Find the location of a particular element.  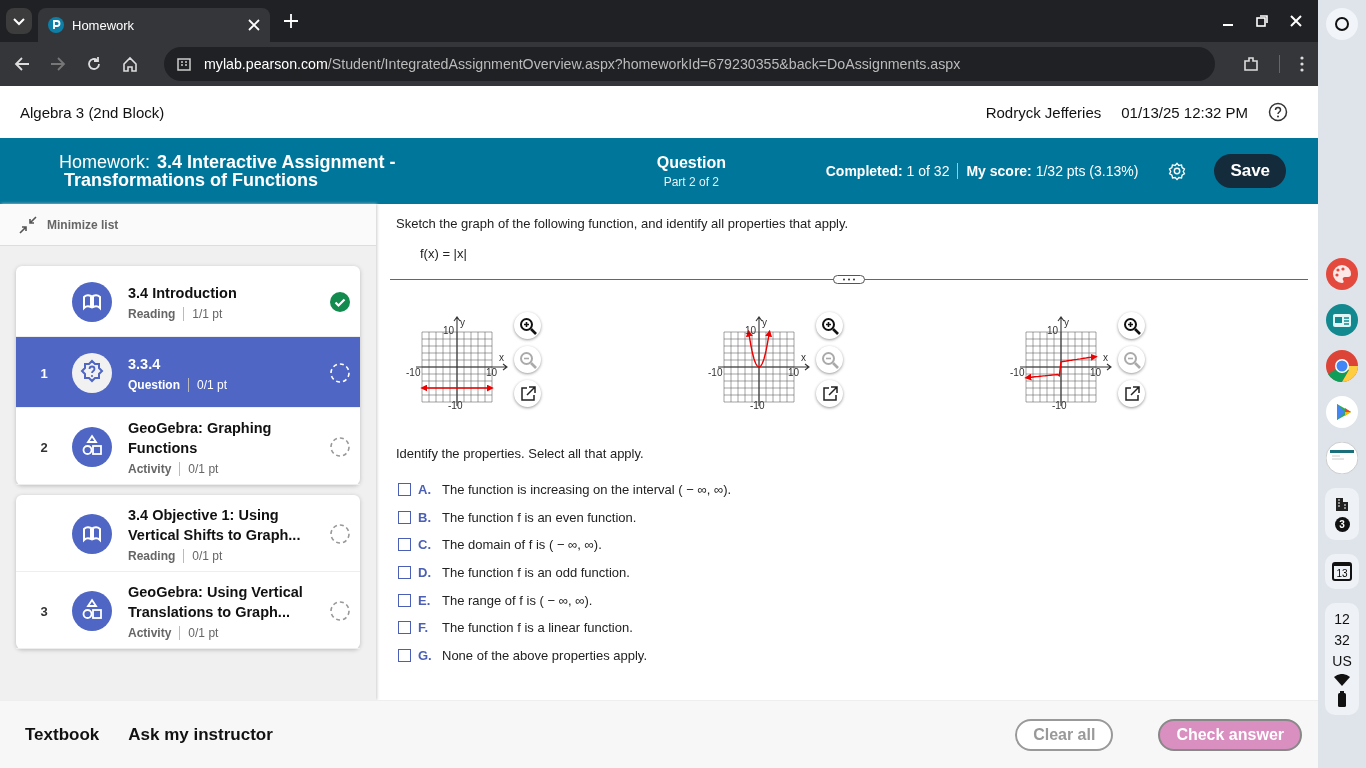

axis-label: y is located at coordinates (462, 322).